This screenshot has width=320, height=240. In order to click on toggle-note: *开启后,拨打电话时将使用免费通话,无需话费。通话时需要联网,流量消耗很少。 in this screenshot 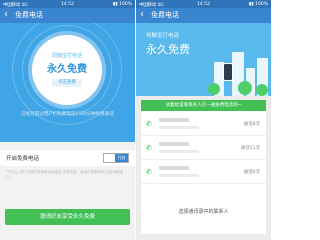, I will do `click(65, 174)`.